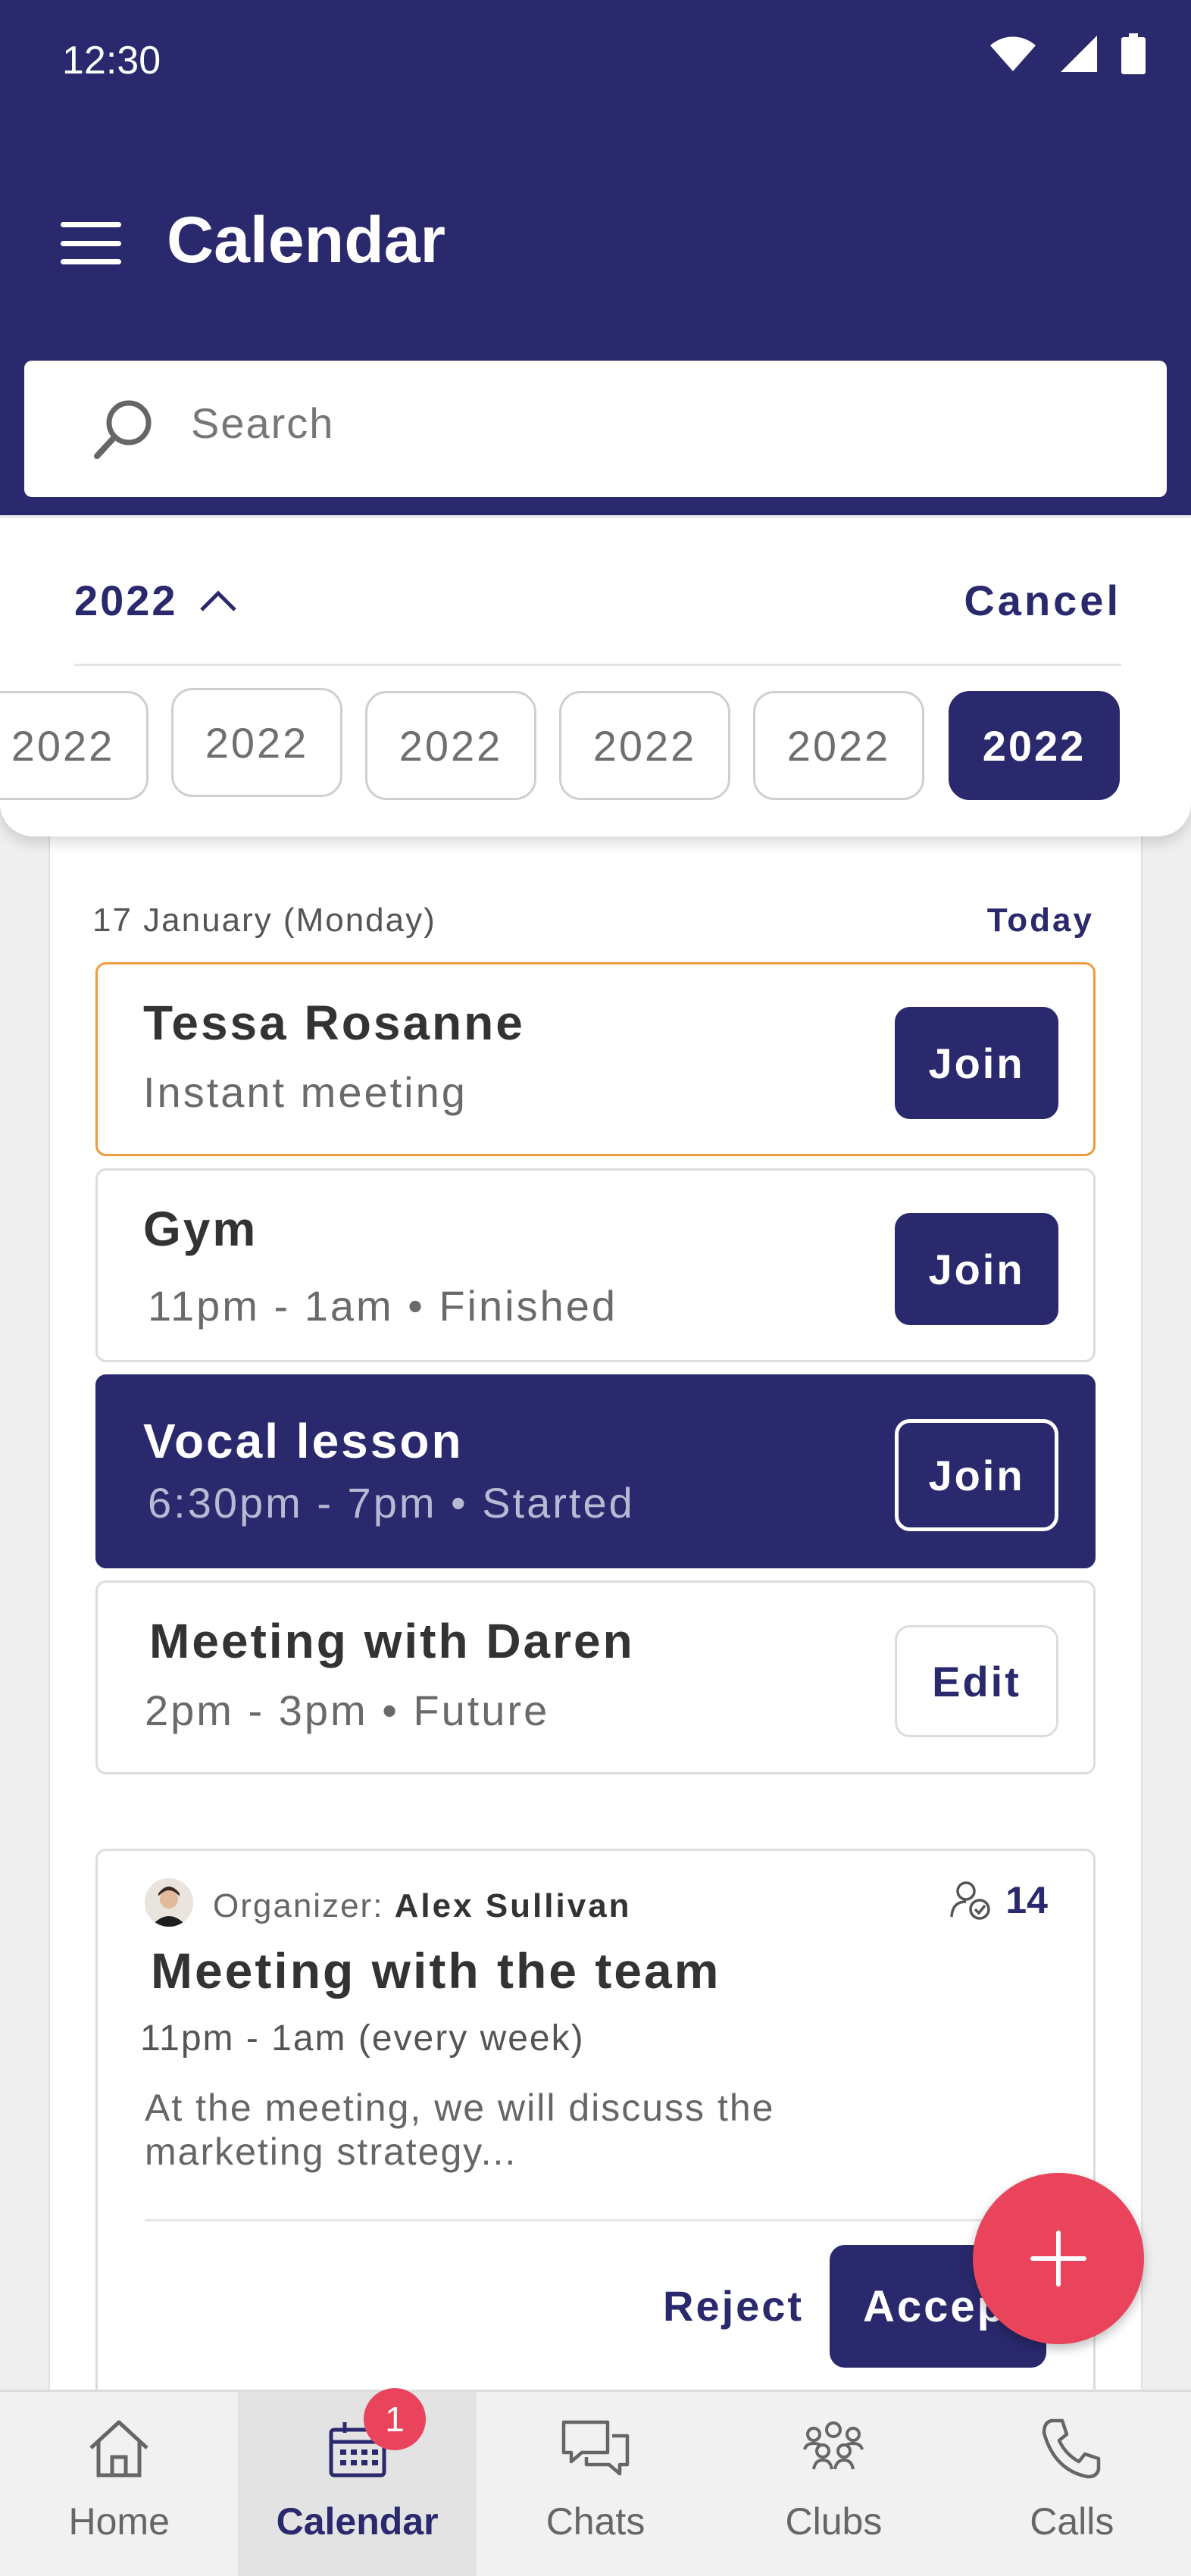 The image size is (1191, 2576). Describe the element at coordinates (834, 2521) in the screenshot. I see `nav-label: Clubs` at that location.